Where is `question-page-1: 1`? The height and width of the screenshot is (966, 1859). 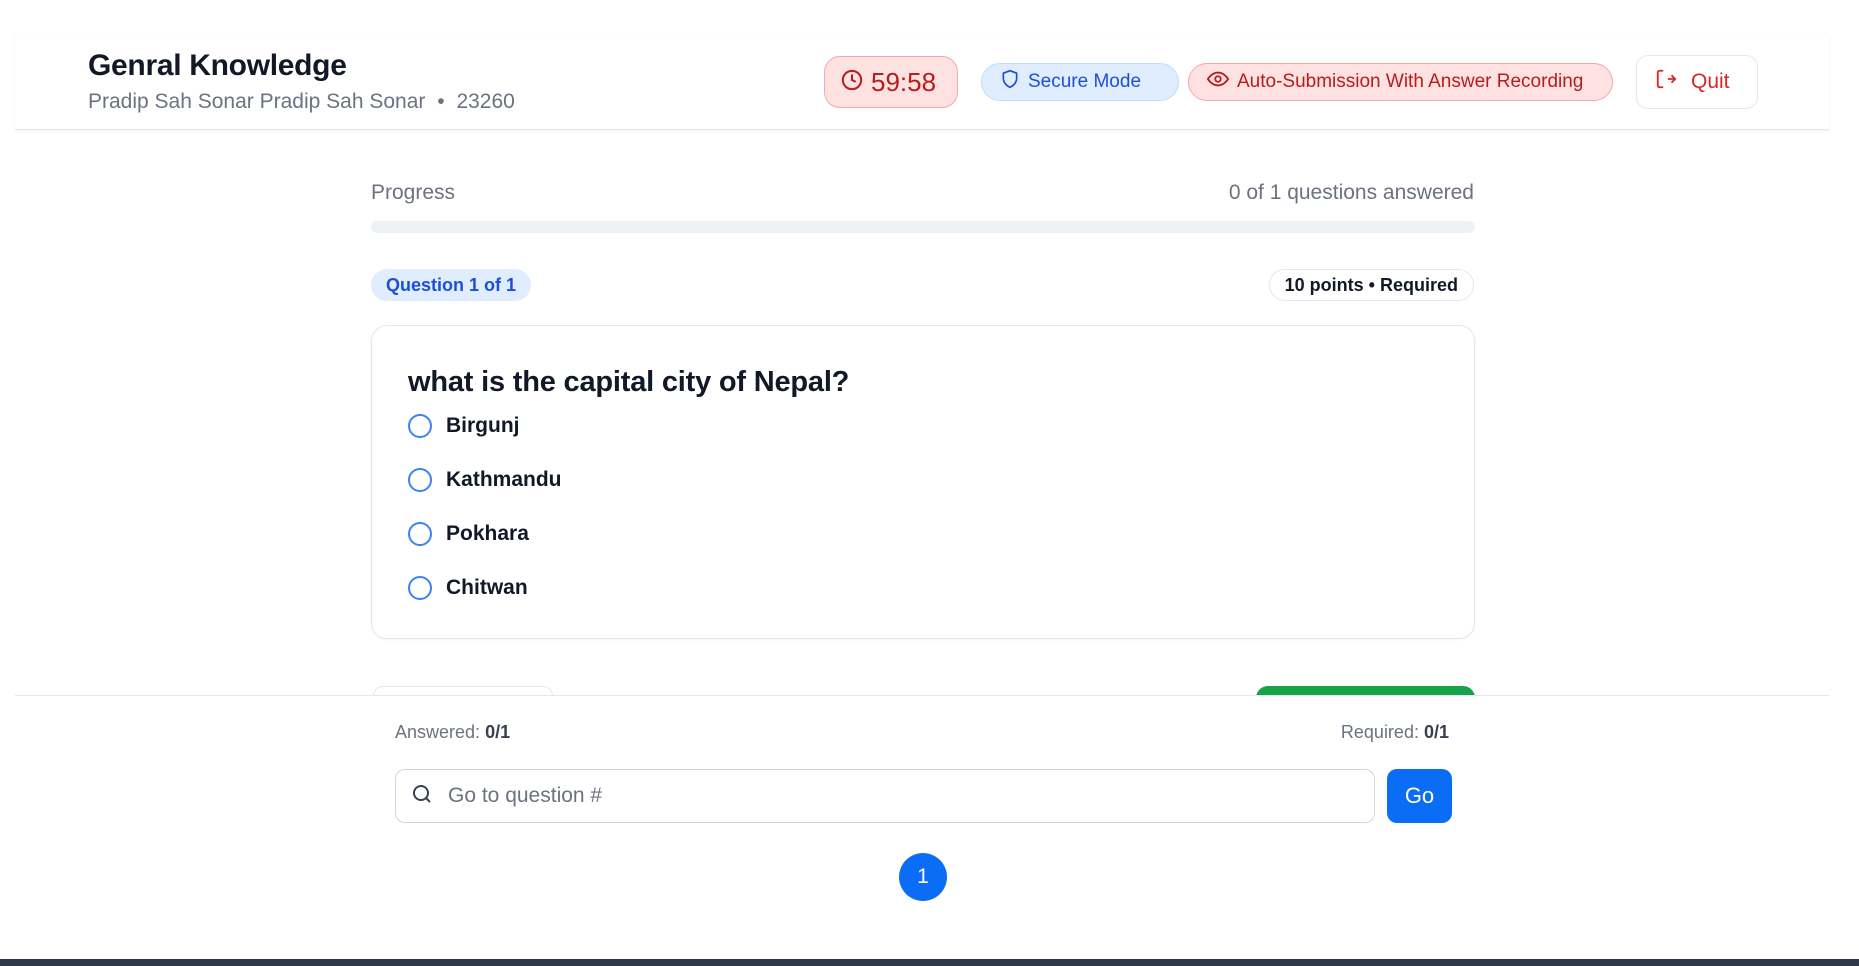
question-page-1: 1 is located at coordinates (923, 877).